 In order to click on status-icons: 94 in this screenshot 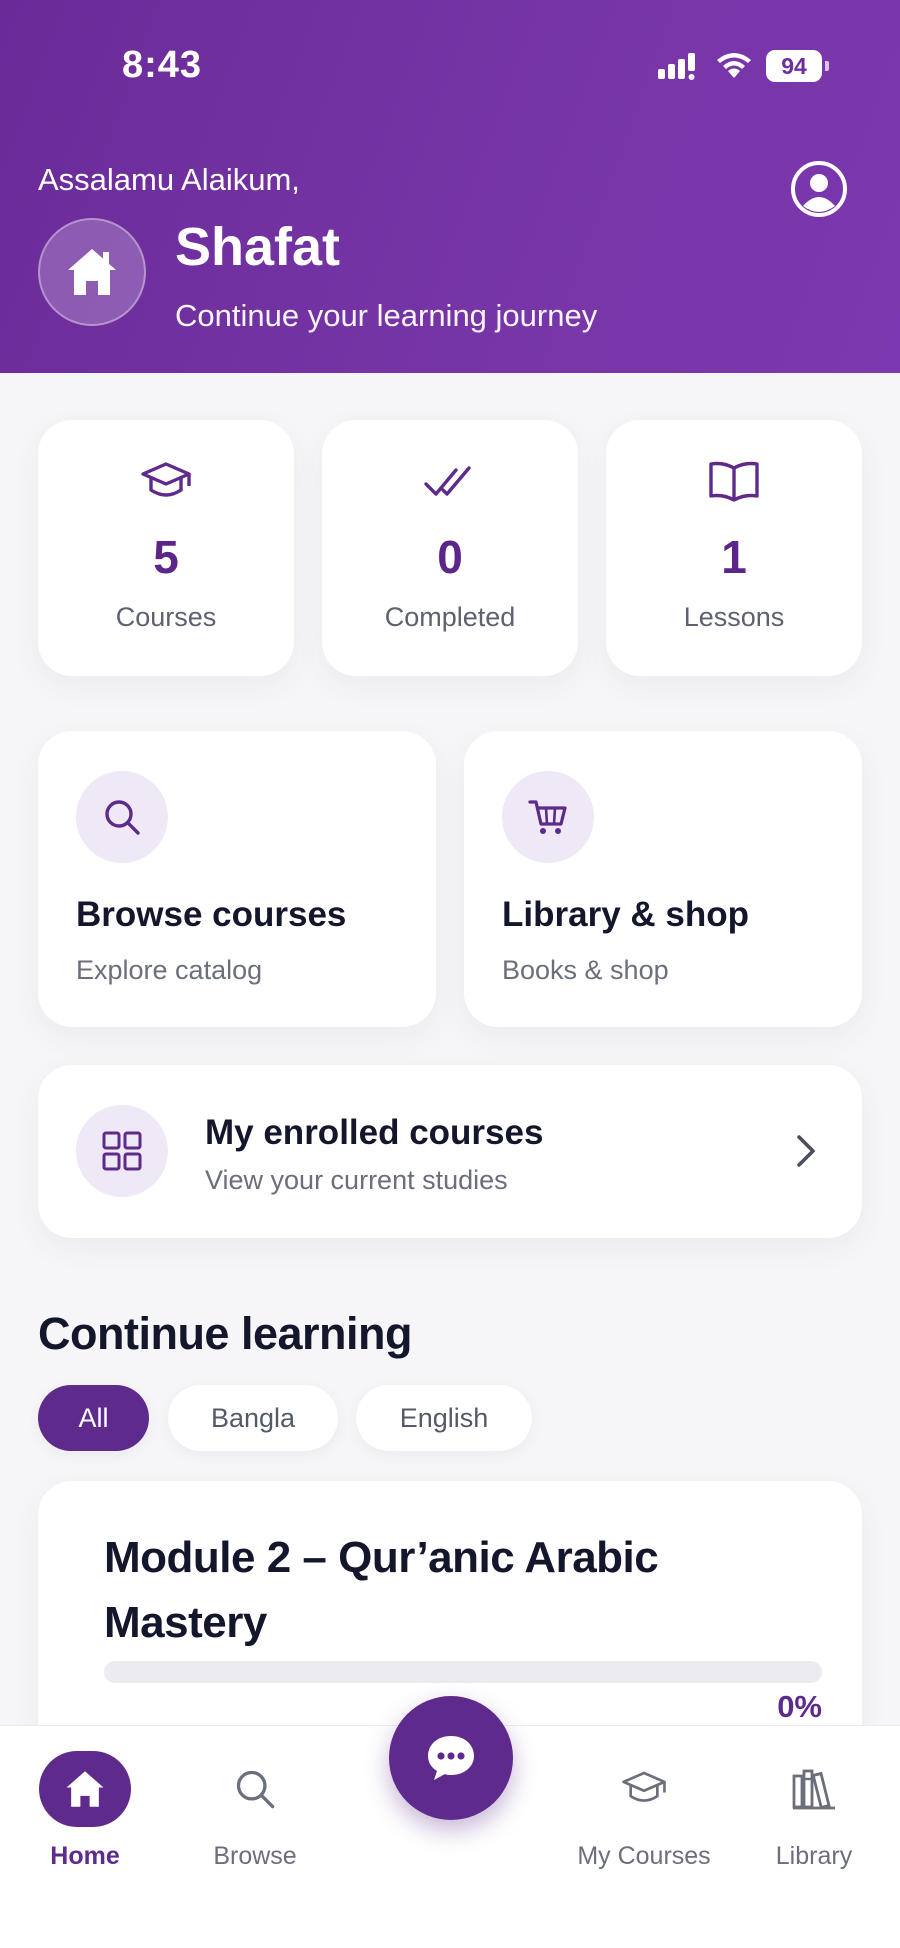, I will do `click(742, 66)`.